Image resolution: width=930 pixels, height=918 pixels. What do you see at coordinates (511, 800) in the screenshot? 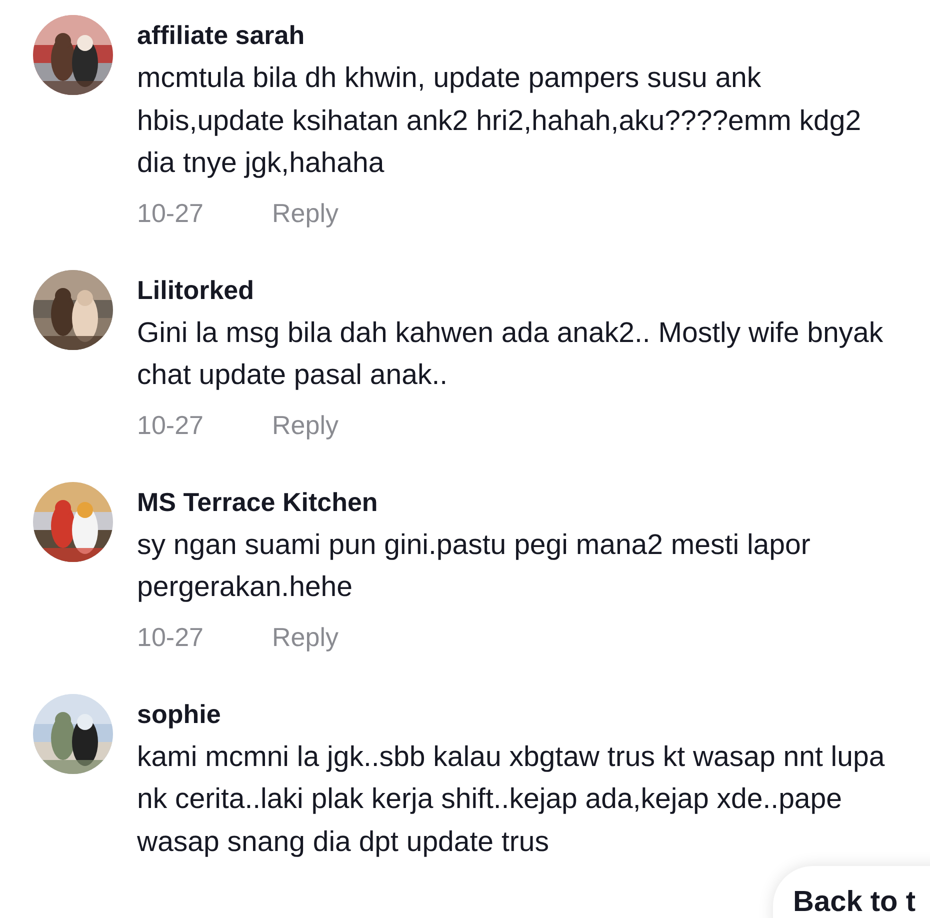
I see `comment-text: kami mcmni la jgk..sbb kalau xbgtaw trus kt wasap nnt lupa nk cerita..laki plak kerja shift..kejap ada,kejap xde..pape wasap snang dia dpt update trus` at bounding box center [511, 800].